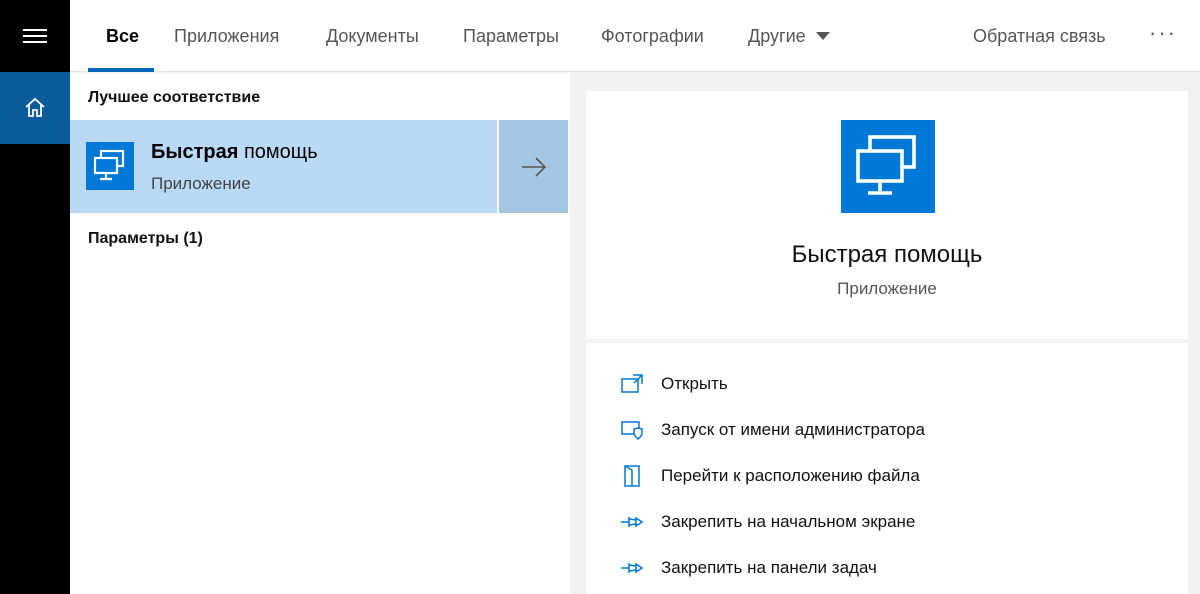 This screenshot has height=594, width=1200. Describe the element at coordinates (122, 36) in the screenshot. I see `tab-all: Все` at that location.